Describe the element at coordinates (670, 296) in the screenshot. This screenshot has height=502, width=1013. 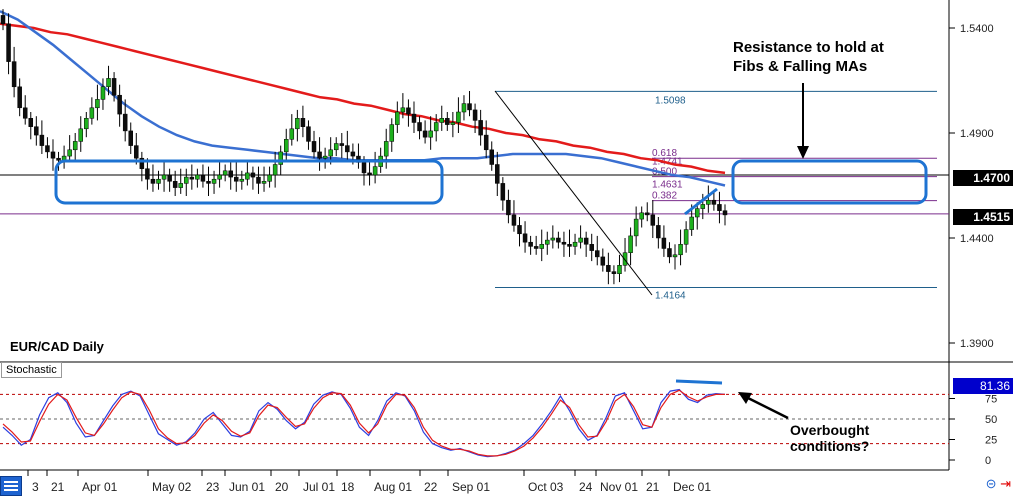
I see `fib-label: 1.4164` at that location.